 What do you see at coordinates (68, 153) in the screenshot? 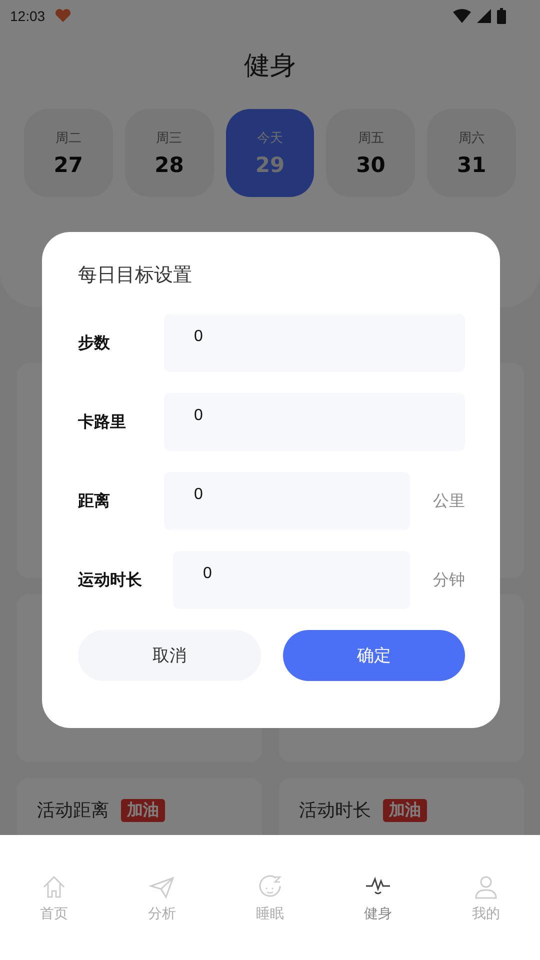
I see `day-tab: 周二 27` at bounding box center [68, 153].